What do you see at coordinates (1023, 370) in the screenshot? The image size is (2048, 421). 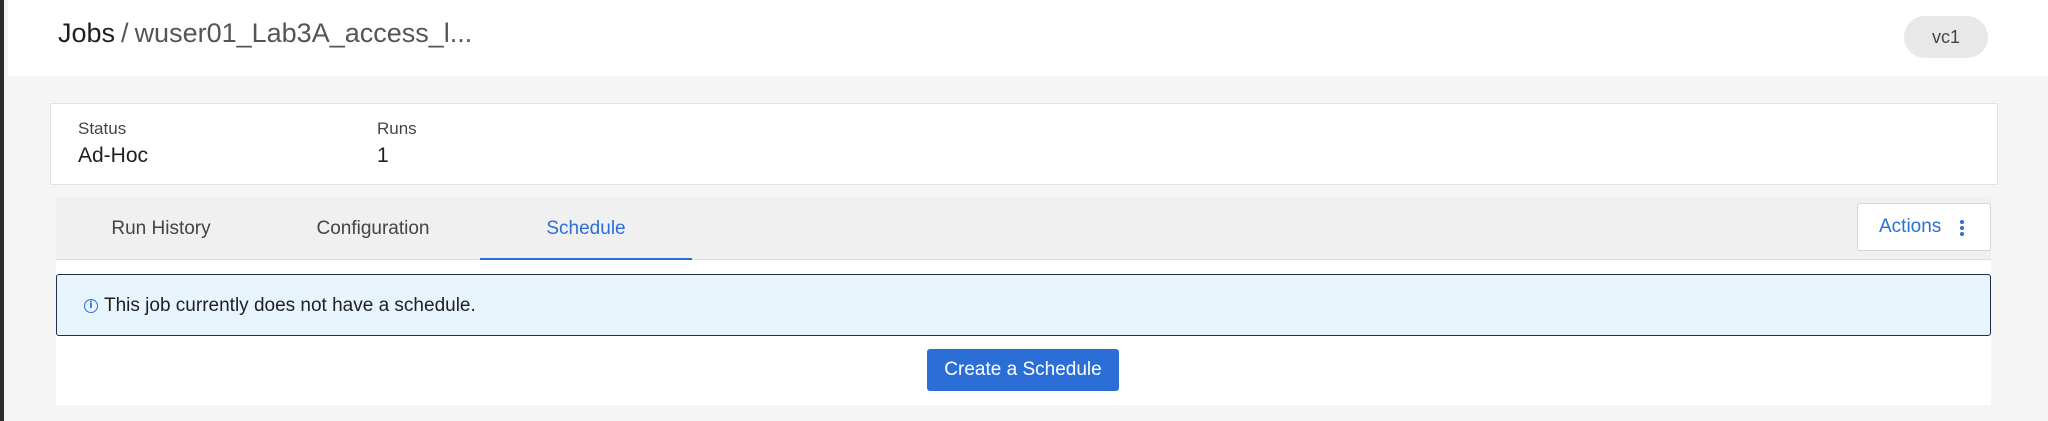 I see `create-schedule-button: Create a Schedule` at bounding box center [1023, 370].